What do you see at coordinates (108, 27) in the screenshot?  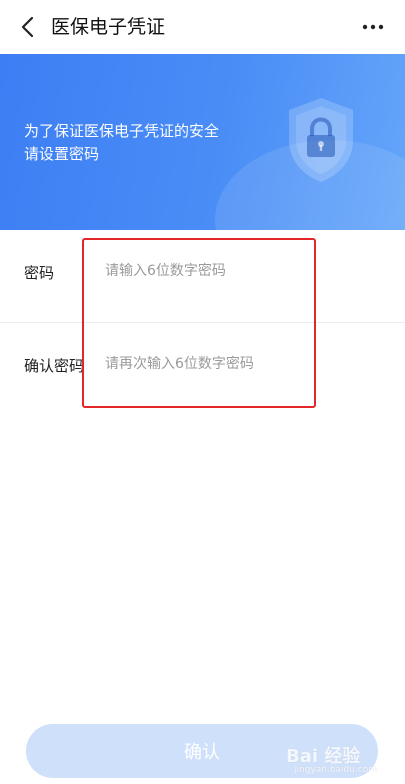 I see `page-title: 医保电子凭证` at bounding box center [108, 27].